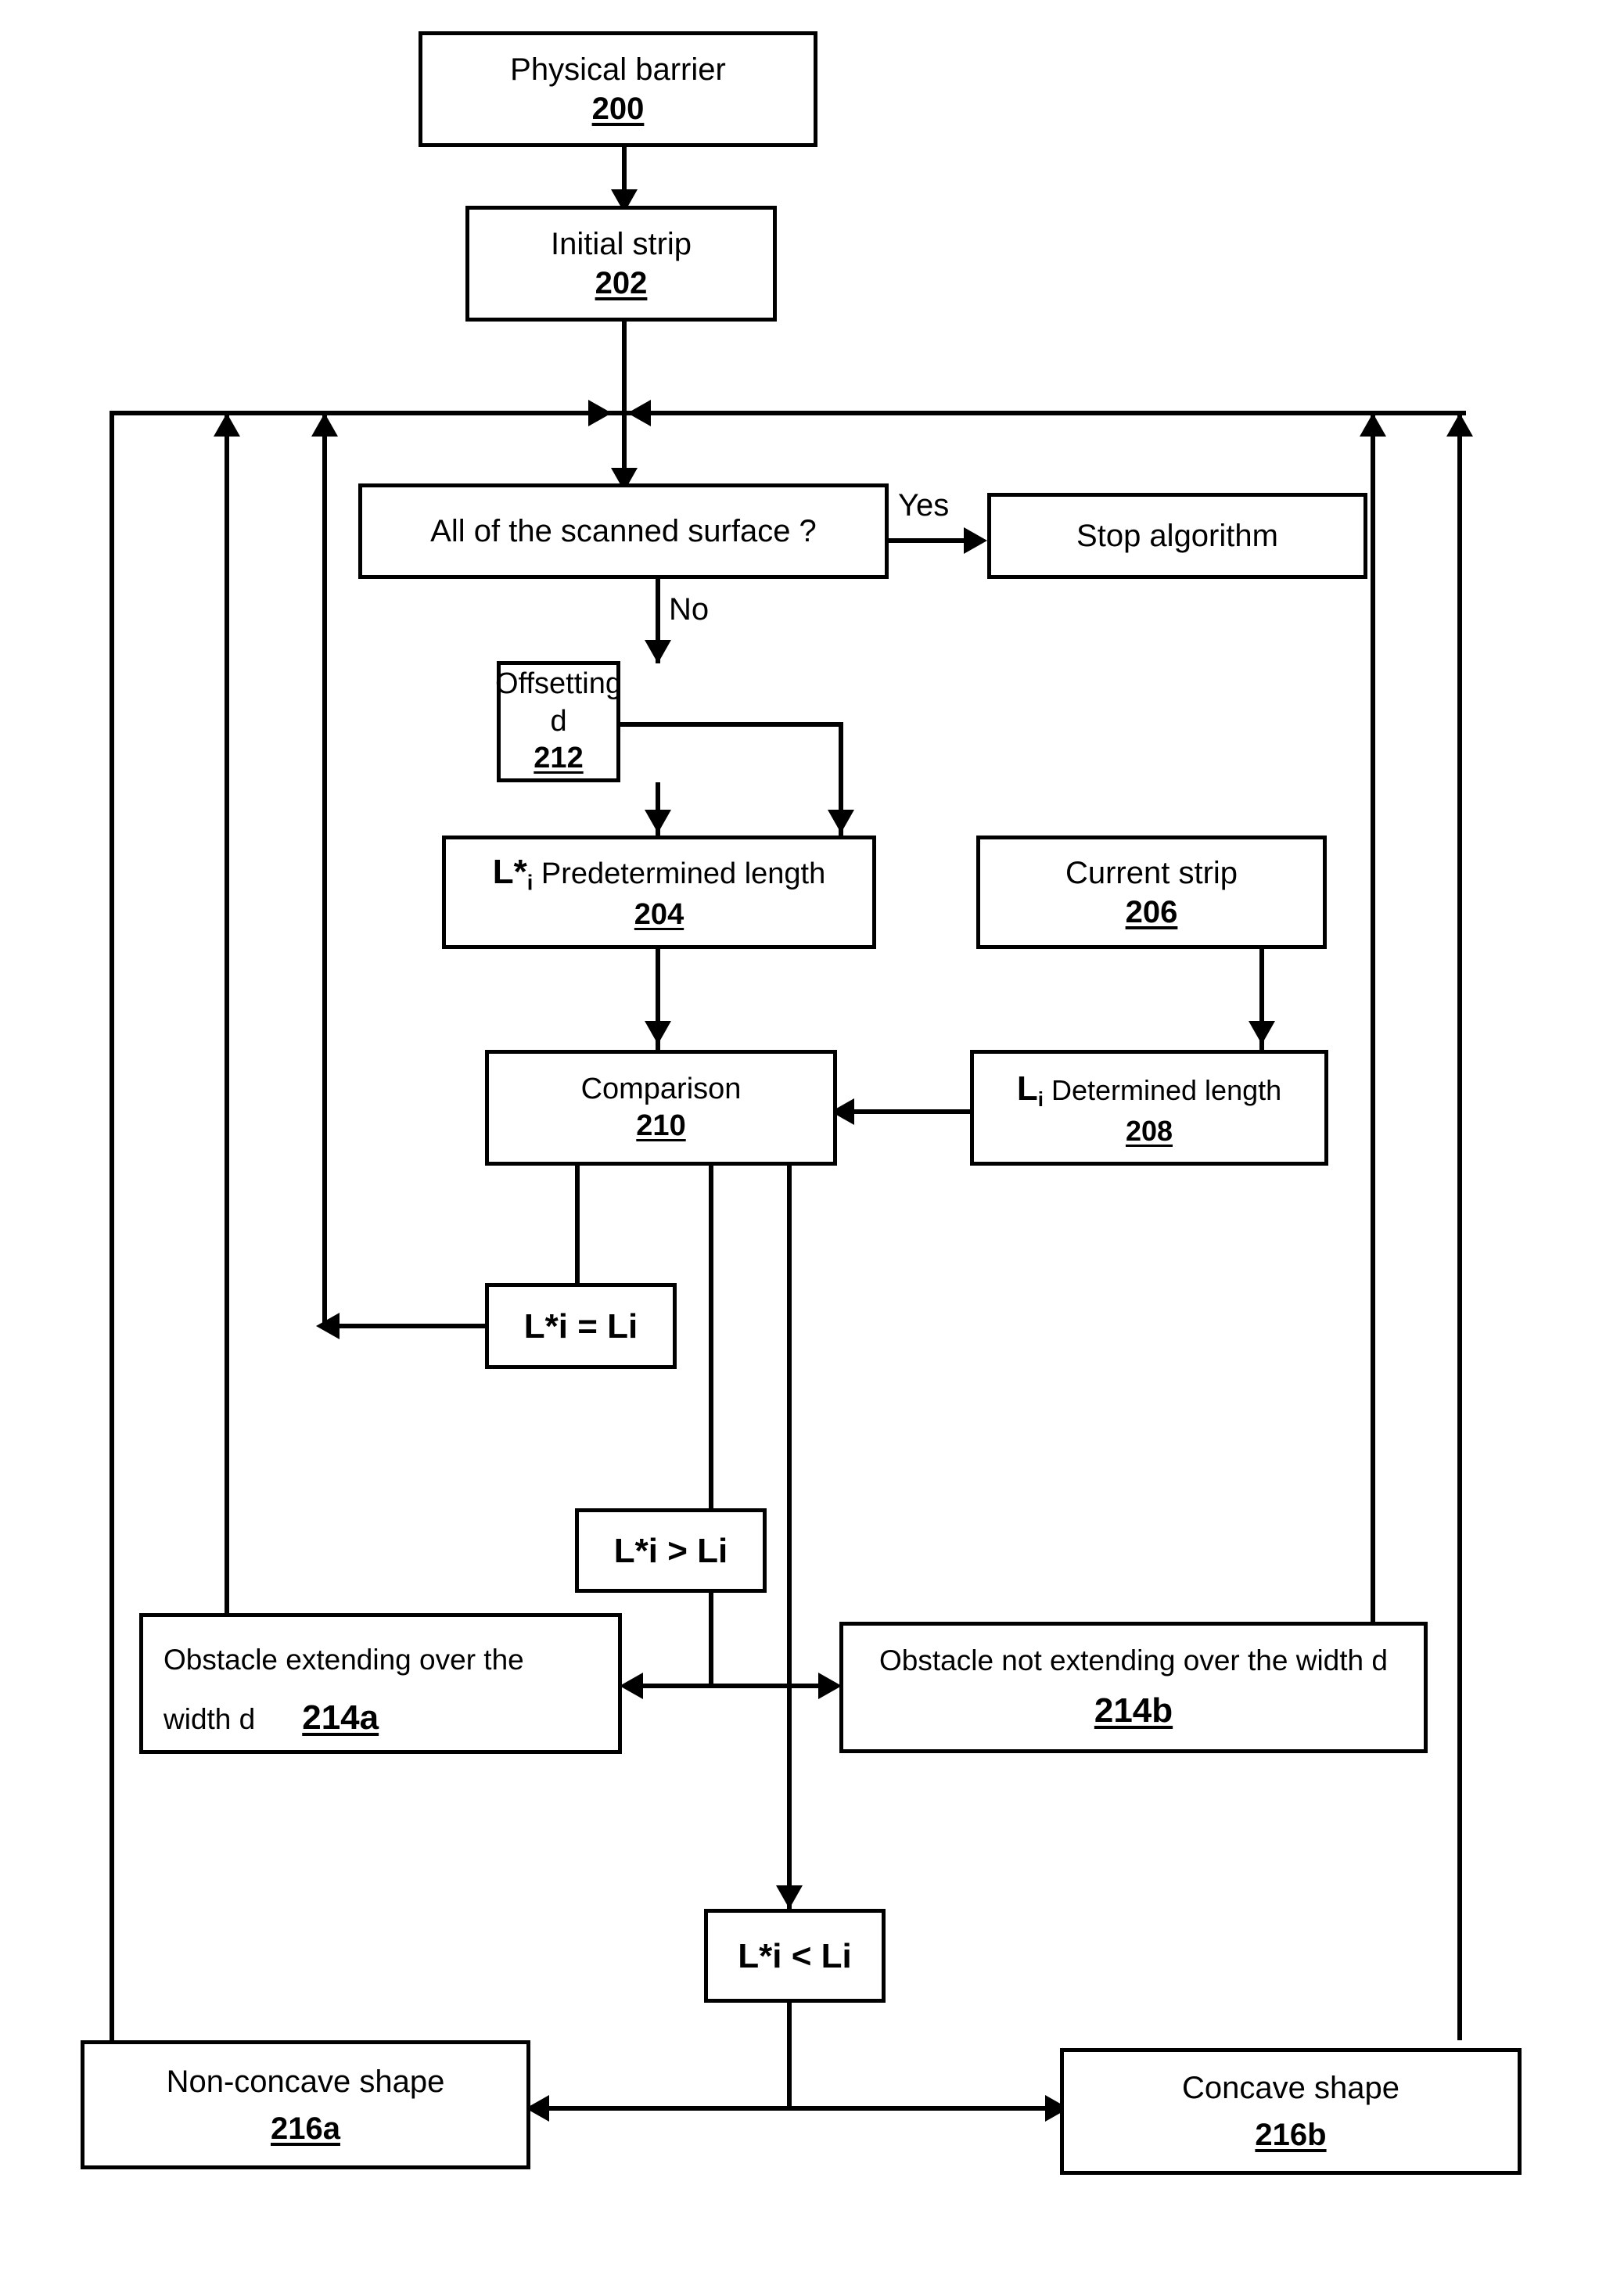  Describe the element at coordinates (1133, 1660) in the screenshot. I see `node-obstacle-not-over-width-label: Obstacle not extending over the width d` at that location.